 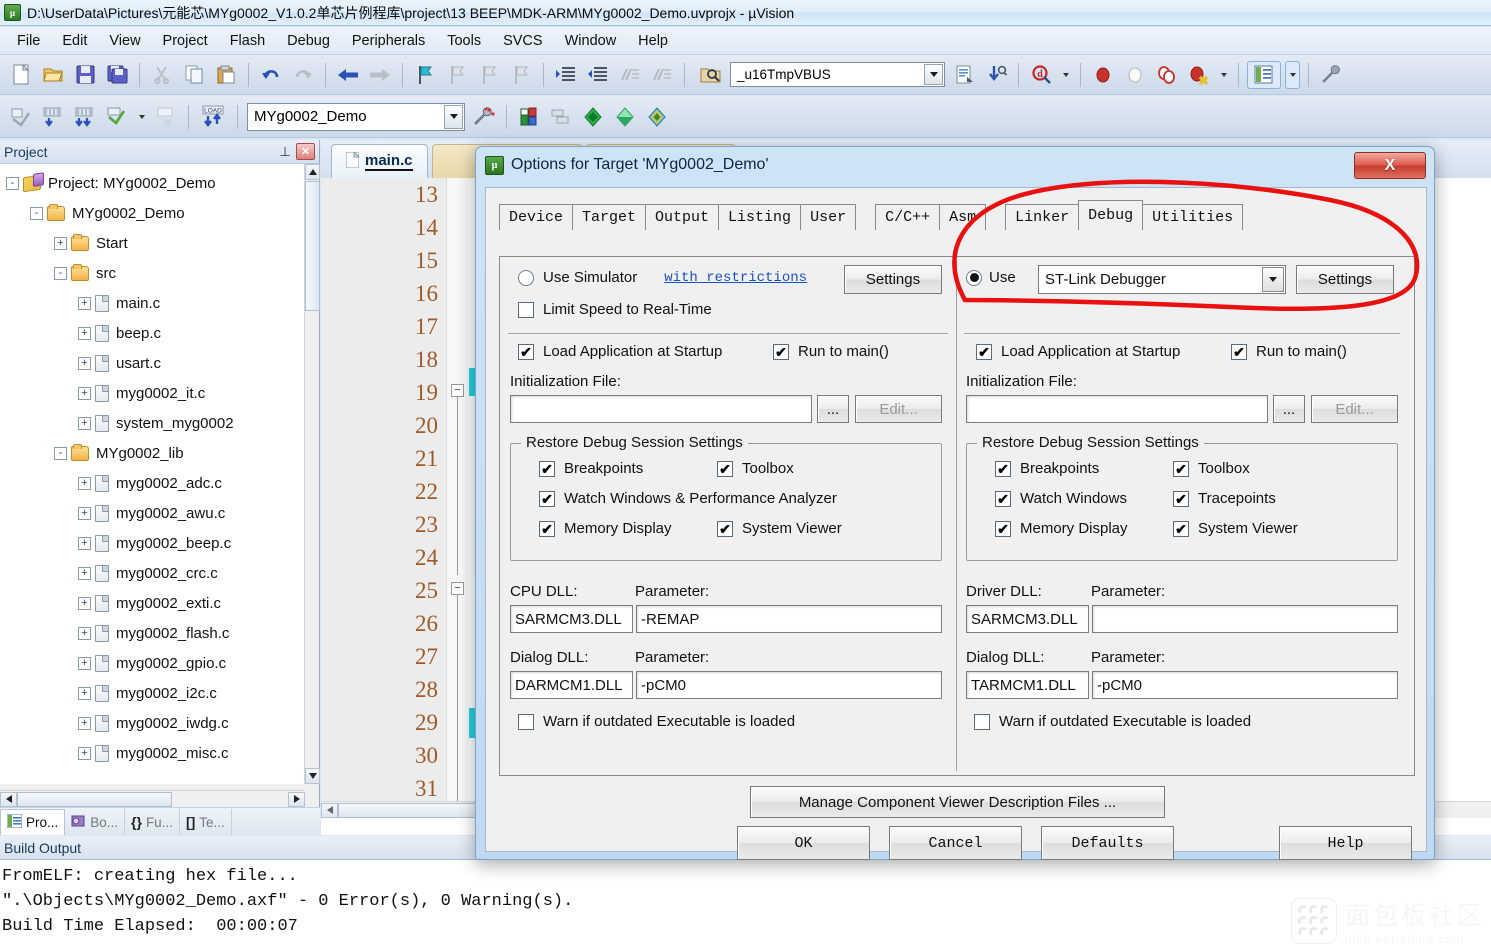 I want to click on tree-item: + myg0002_it.c, so click(x=152, y=393).